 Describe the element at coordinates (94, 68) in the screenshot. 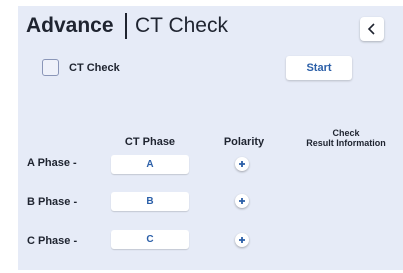

I see `ct-check-label: CT Check` at that location.